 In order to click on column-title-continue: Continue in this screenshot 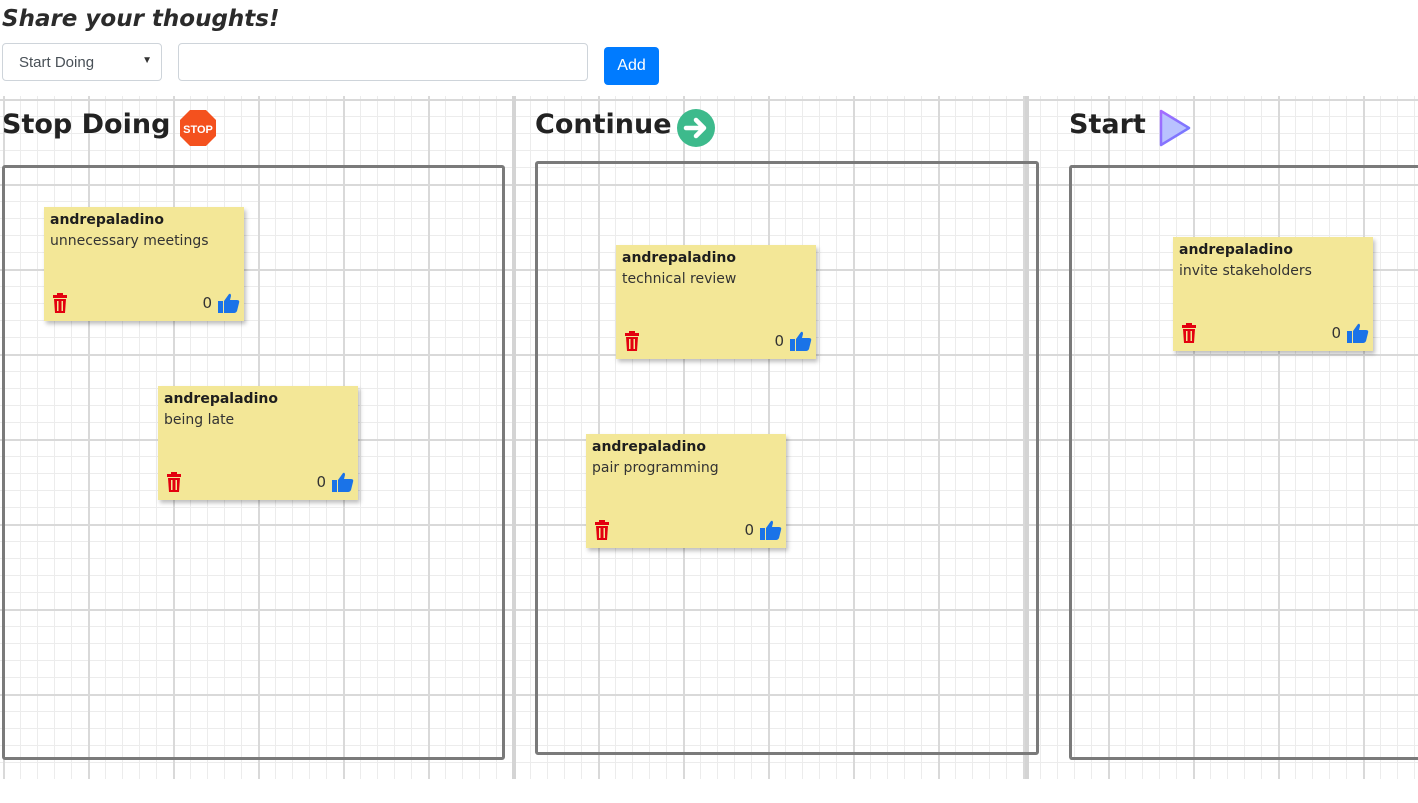, I will do `click(625, 124)`.